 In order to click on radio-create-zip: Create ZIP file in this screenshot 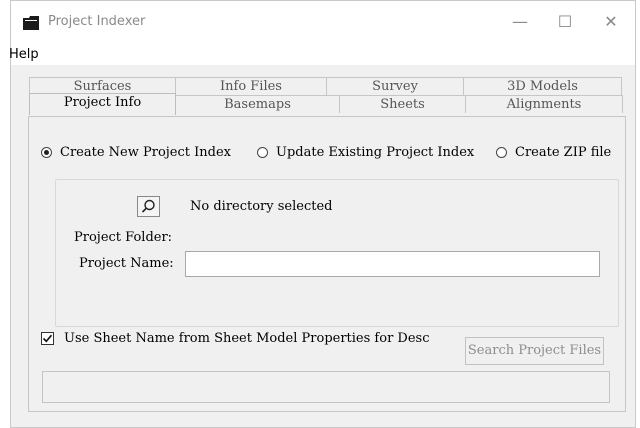, I will do `click(553, 152)`.